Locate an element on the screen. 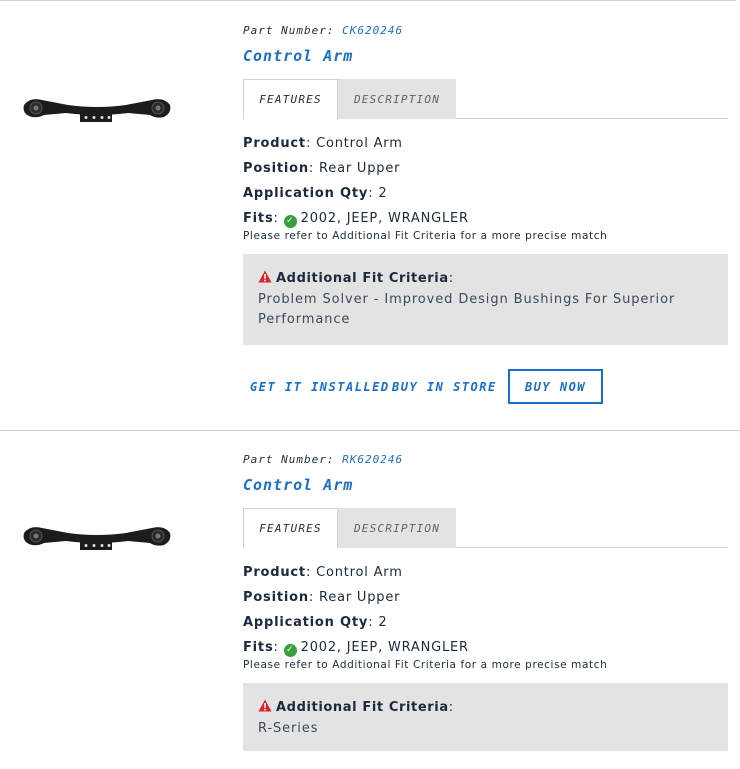  part-number: Part Number: CK620246 is located at coordinates (323, 30).